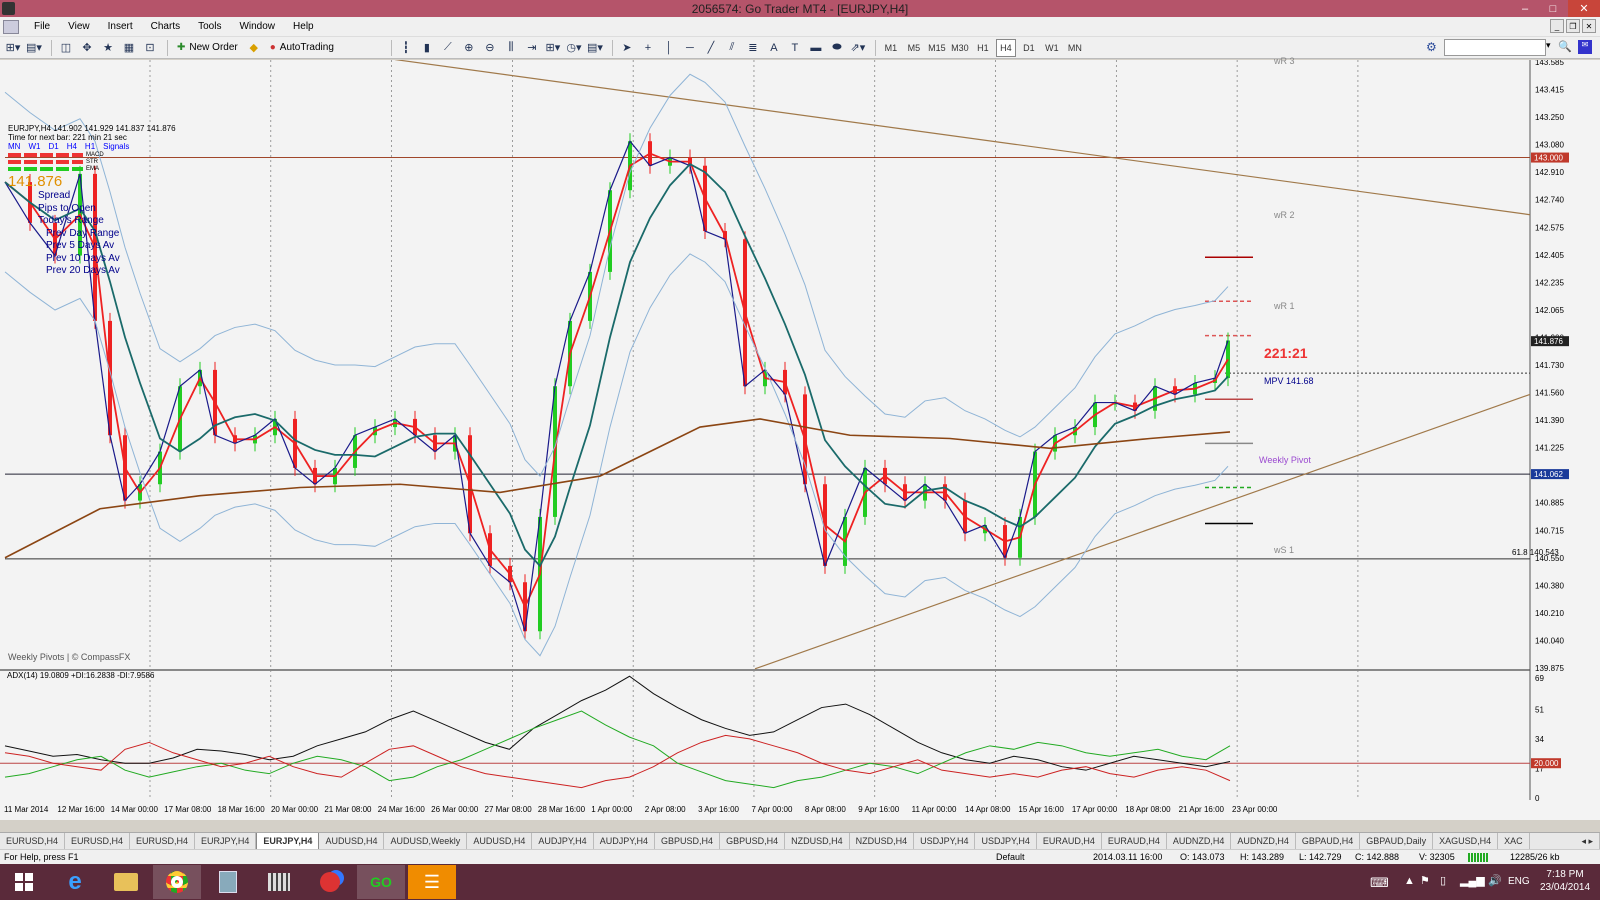 Image resolution: width=1600 pixels, height=900 pixels. Describe the element at coordinates (426, 841) in the screenshot. I see `chart-tab: AUDUSD,Weekly` at that location.